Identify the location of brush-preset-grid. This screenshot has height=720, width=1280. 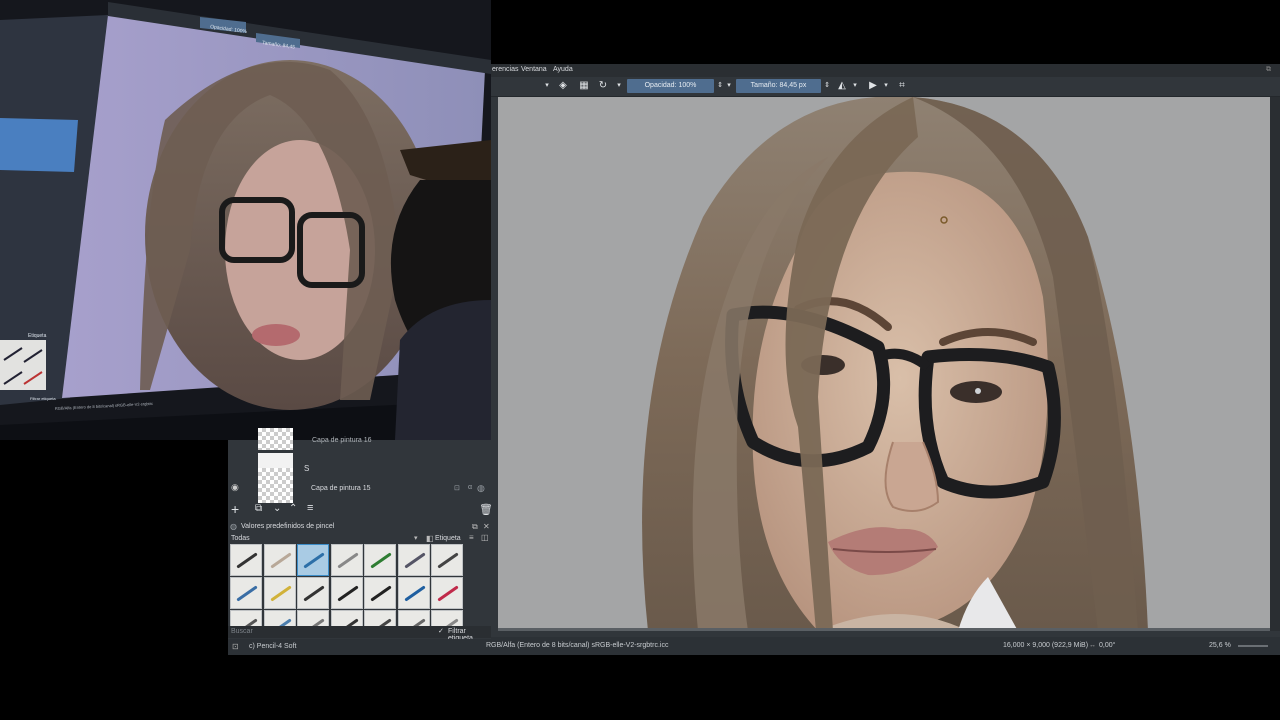
(361, 585).